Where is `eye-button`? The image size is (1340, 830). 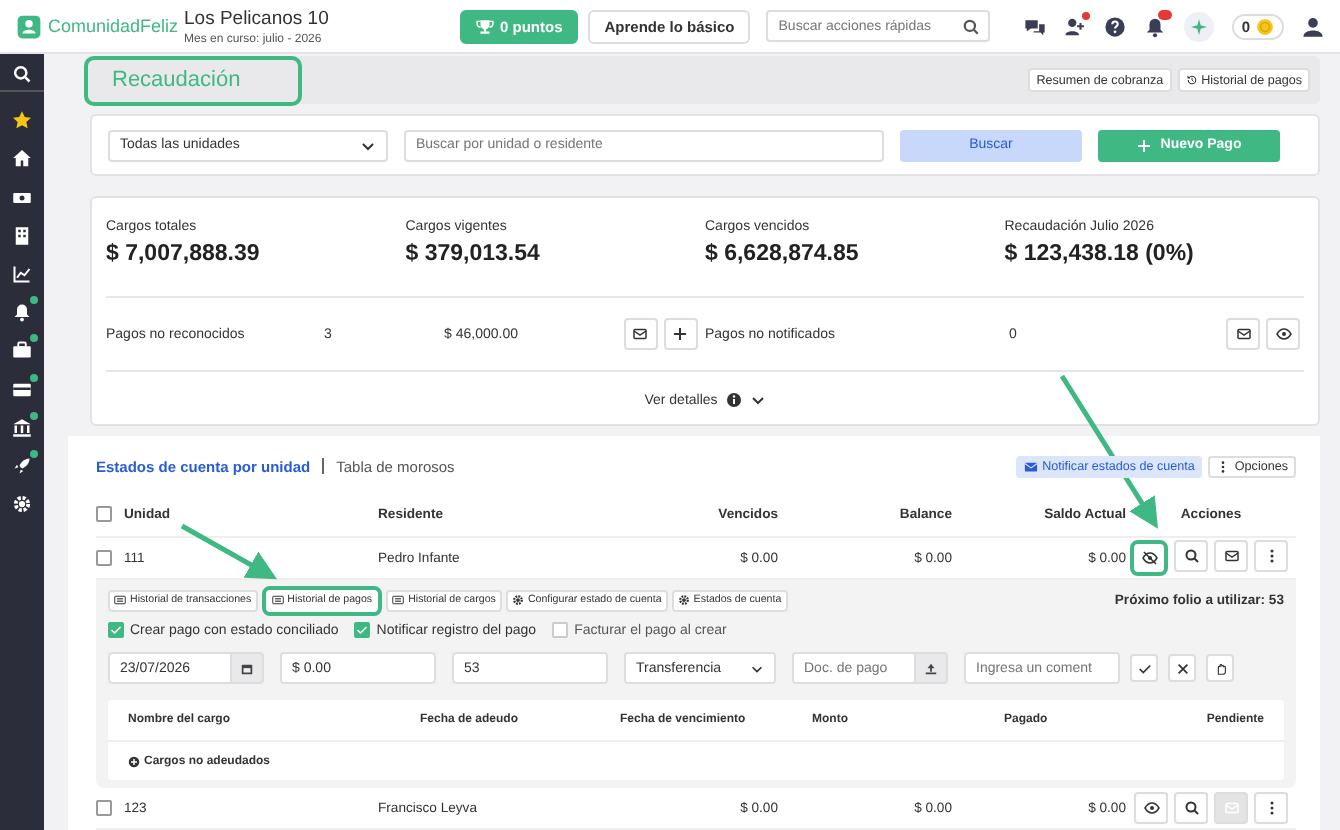
eye-button is located at coordinates (1151, 808).